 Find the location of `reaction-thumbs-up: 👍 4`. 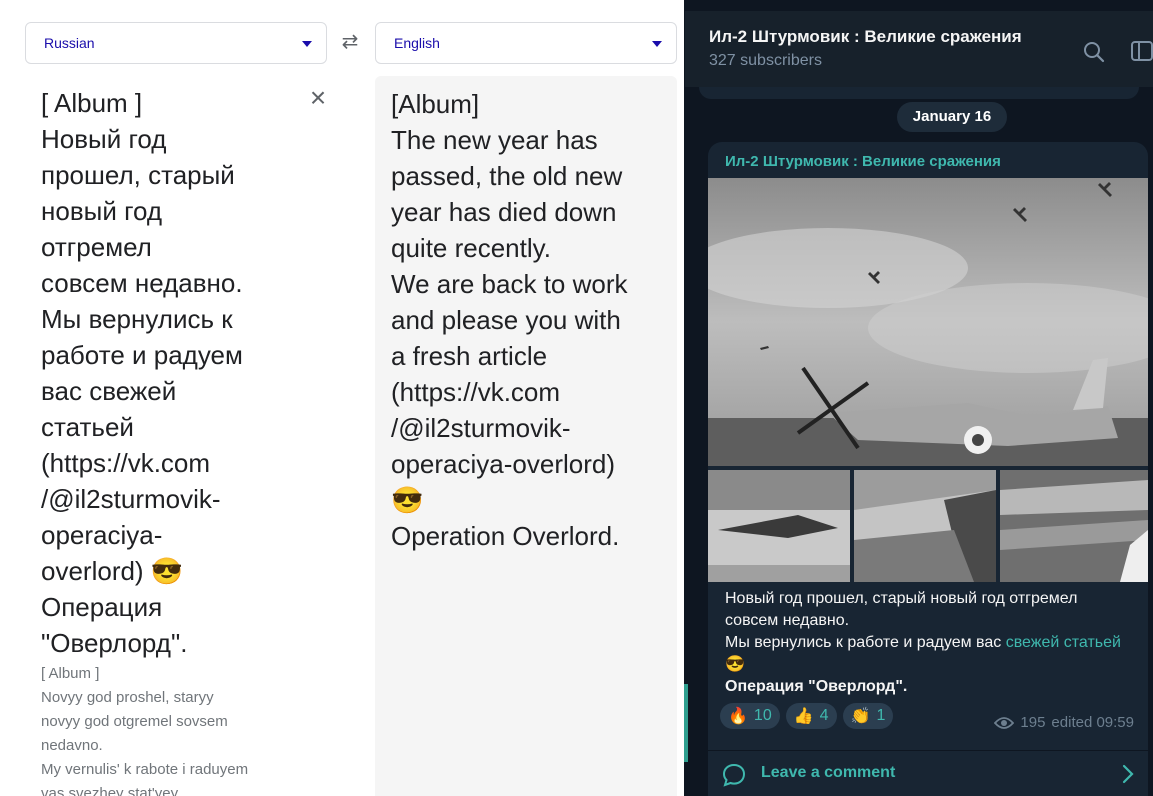

reaction-thumbs-up: 👍 4 is located at coordinates (811, 716).